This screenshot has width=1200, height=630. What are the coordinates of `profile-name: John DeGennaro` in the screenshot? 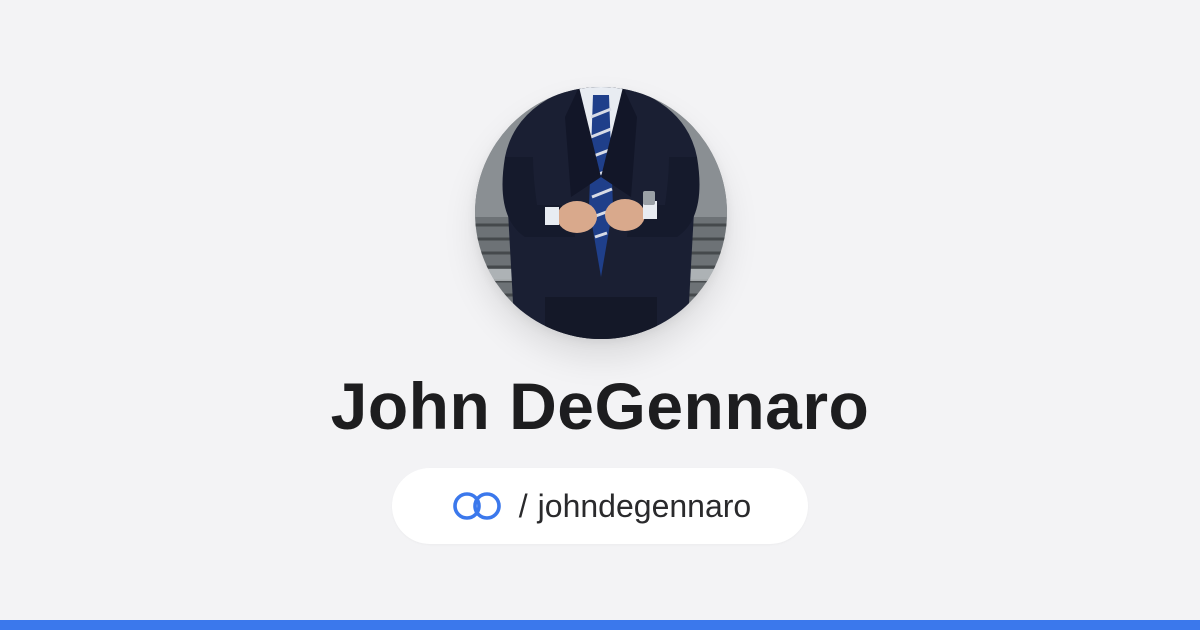 It's located at (600, 406).